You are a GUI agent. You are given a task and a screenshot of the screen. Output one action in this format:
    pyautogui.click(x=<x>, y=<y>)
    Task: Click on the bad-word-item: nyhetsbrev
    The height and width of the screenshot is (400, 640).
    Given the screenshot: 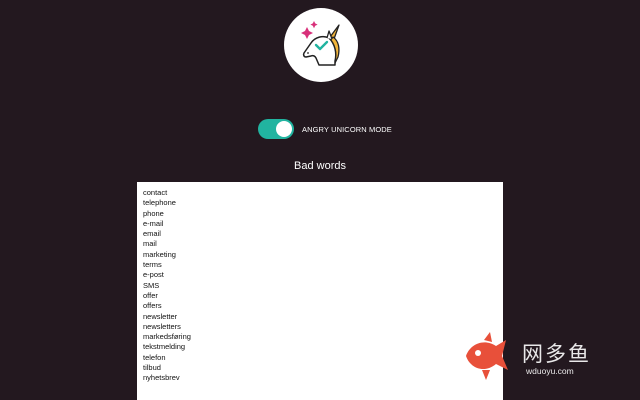 What is the action you would take?
    pyautogui.click(x=161, y=378)
    